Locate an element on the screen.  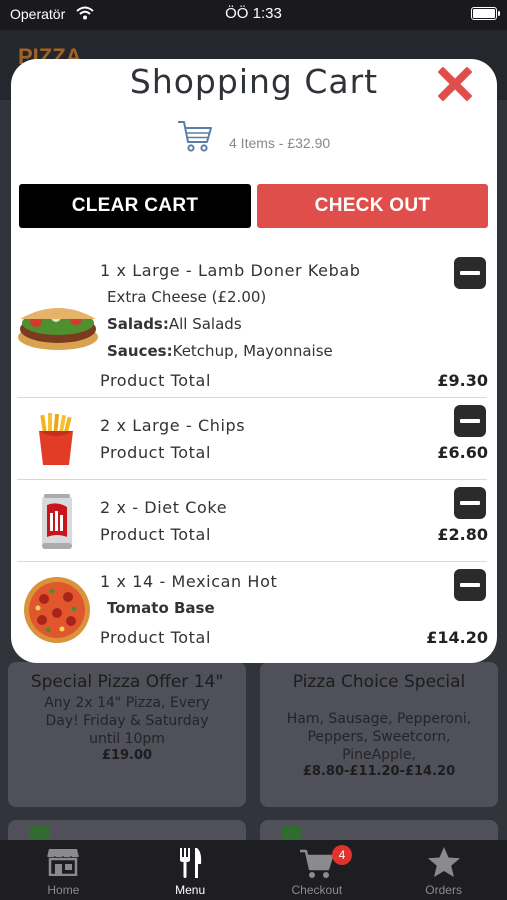
close-icon is located at coordinates (455, 84).